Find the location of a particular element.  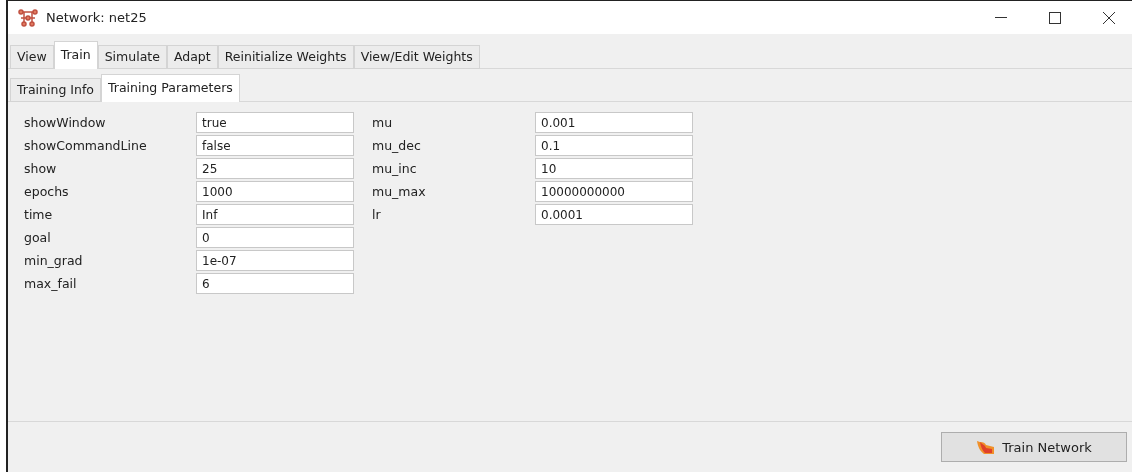

tab: Adapt is located at coordinates (192, 57).